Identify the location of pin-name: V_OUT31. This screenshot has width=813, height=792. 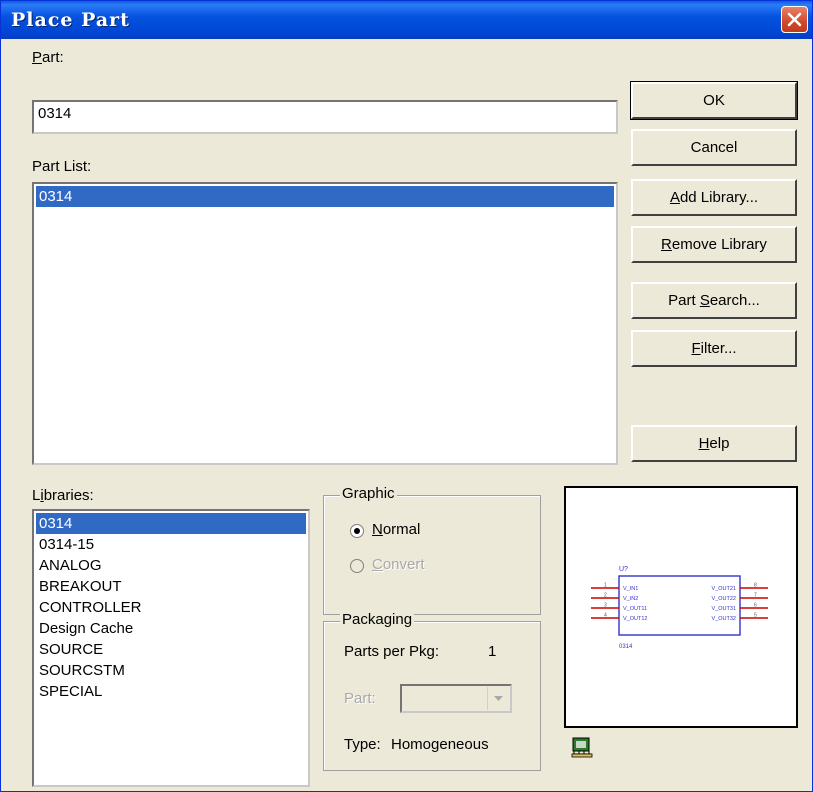
(724, 609).